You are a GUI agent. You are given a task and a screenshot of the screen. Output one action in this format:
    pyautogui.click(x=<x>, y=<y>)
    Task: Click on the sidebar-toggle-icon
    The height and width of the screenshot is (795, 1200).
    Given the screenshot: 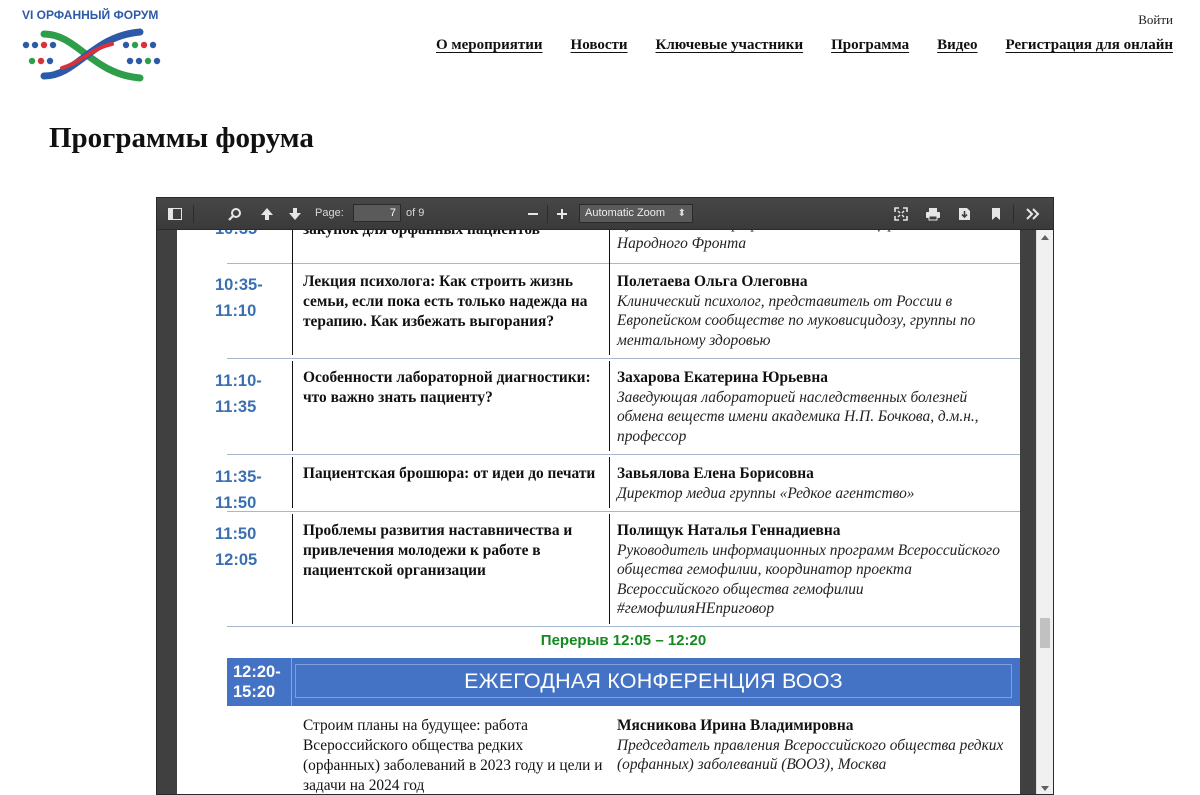 What is the action you would take?
    pyautogui.click(x=175, y=214)
    